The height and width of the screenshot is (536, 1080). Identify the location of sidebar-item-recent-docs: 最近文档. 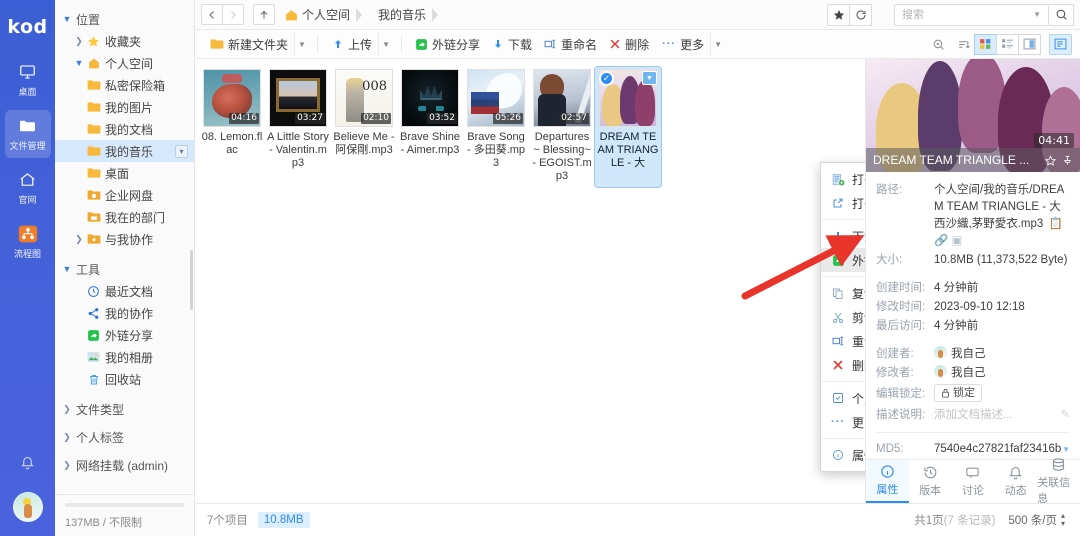
(124, 291).